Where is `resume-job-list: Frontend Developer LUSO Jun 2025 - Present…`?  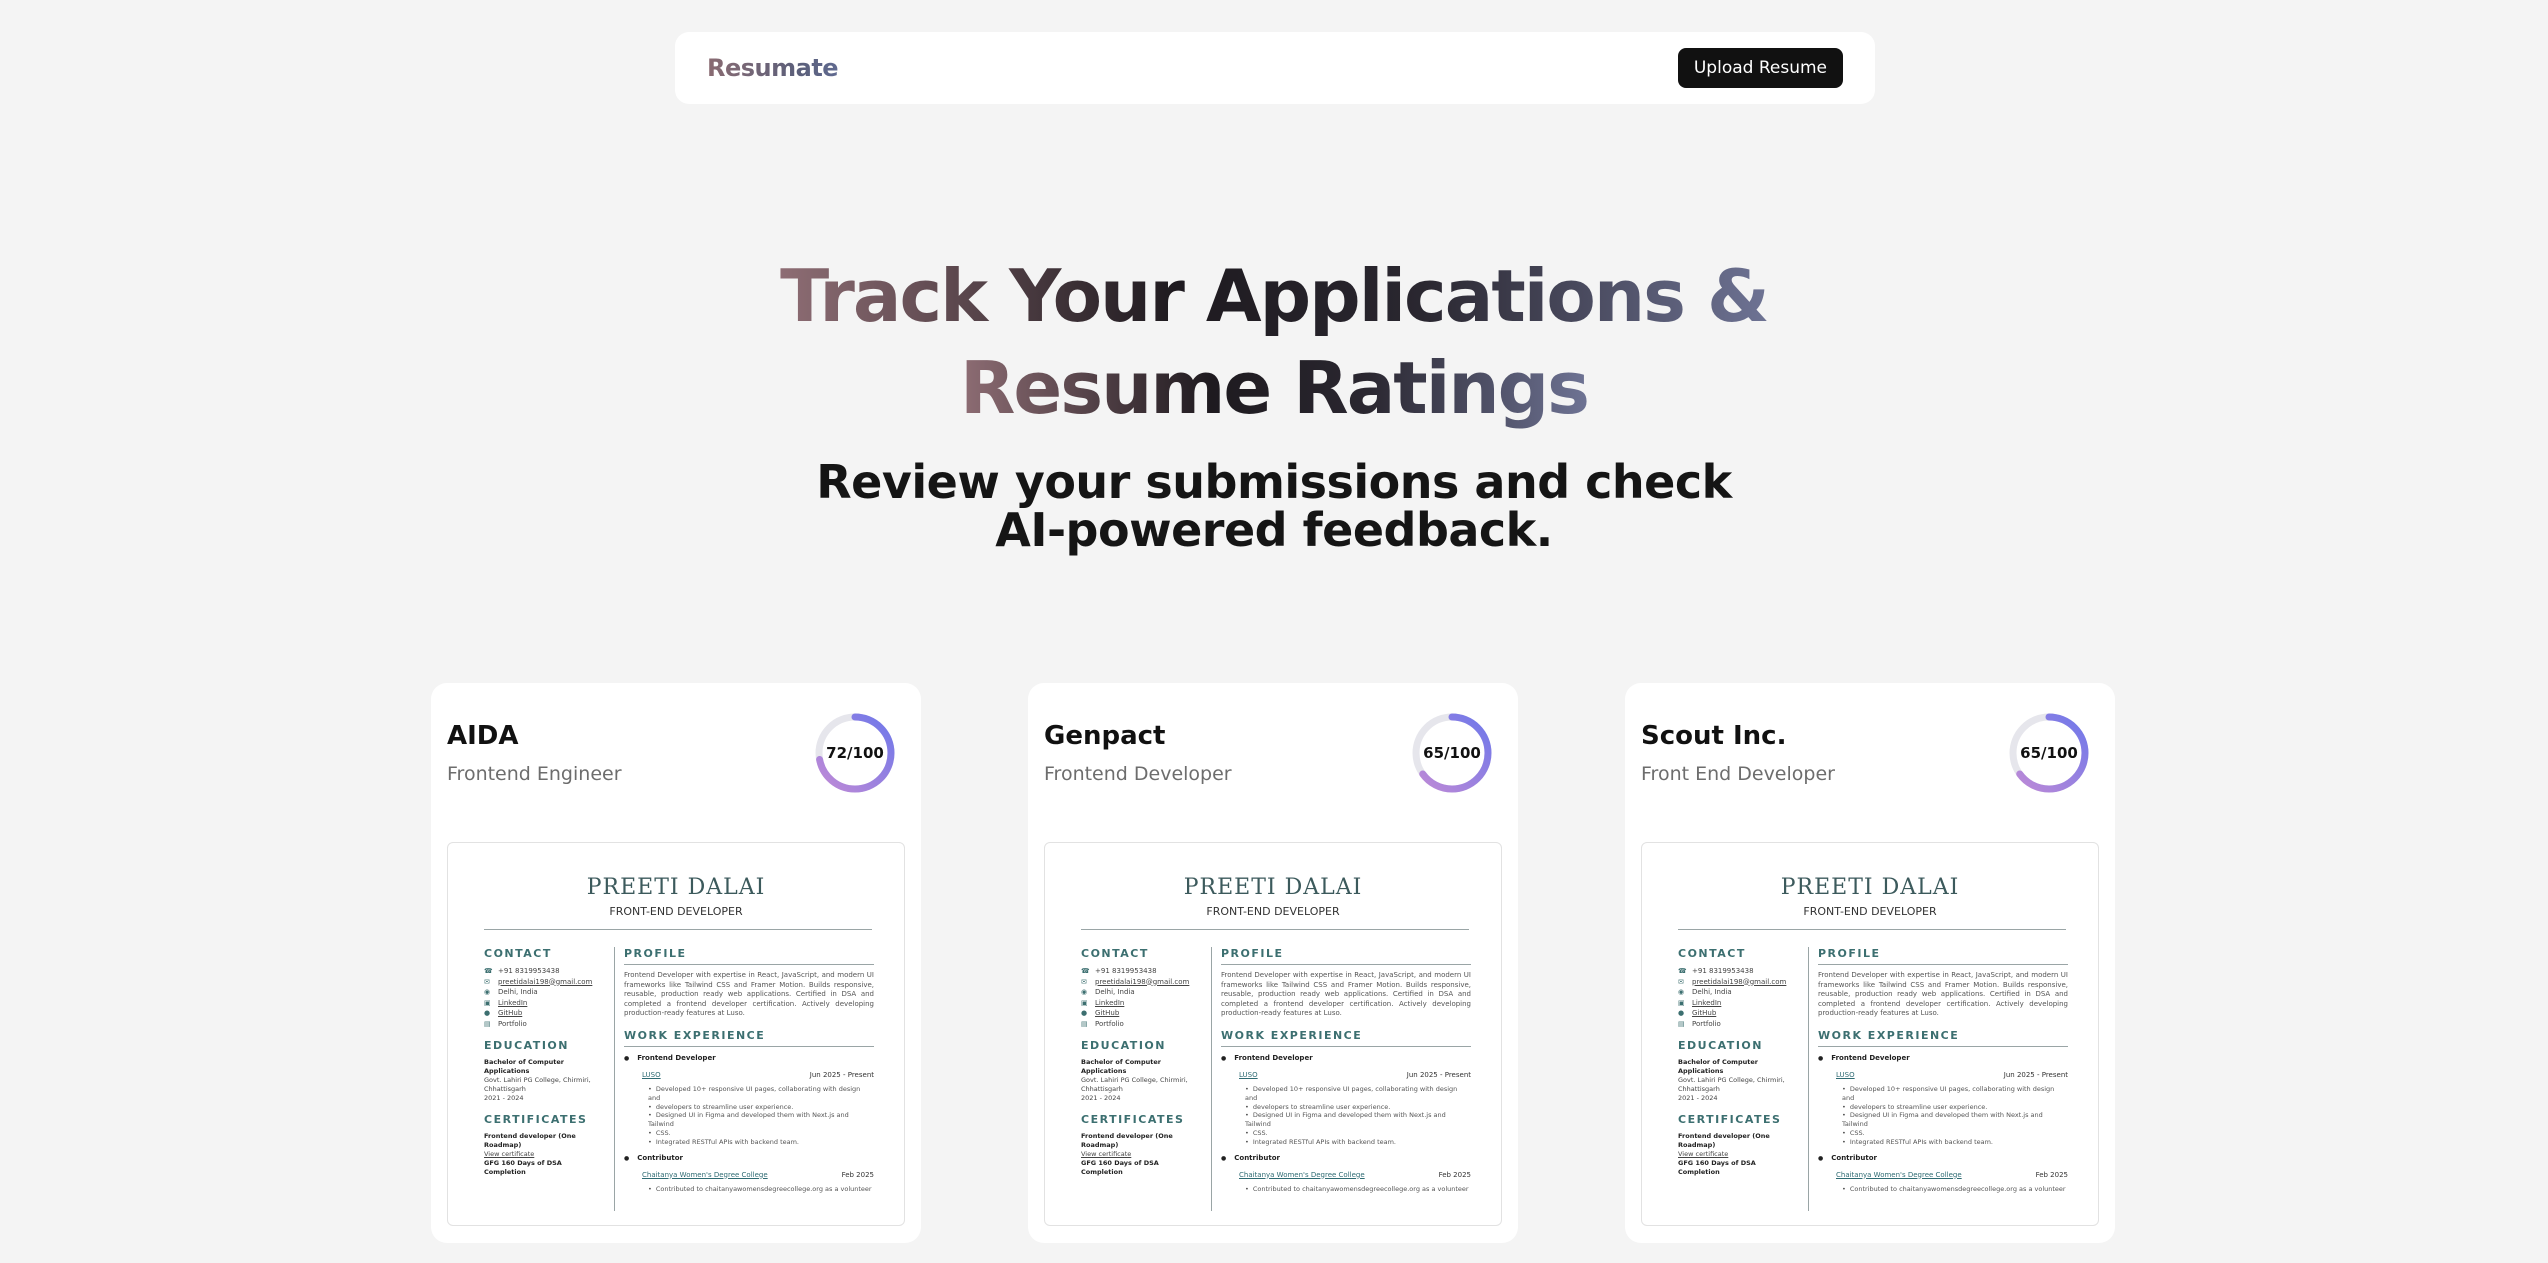
resume-job-list: Frontend Developer LUSO Jun 2025 - Present… is located at coordinates (1943, 1126).